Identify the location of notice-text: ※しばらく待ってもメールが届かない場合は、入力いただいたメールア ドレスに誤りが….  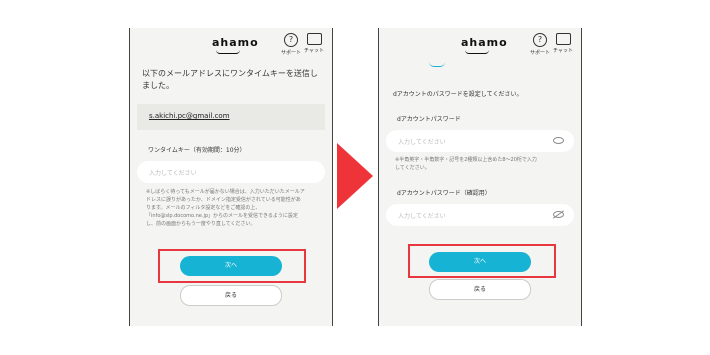
(238, 208).